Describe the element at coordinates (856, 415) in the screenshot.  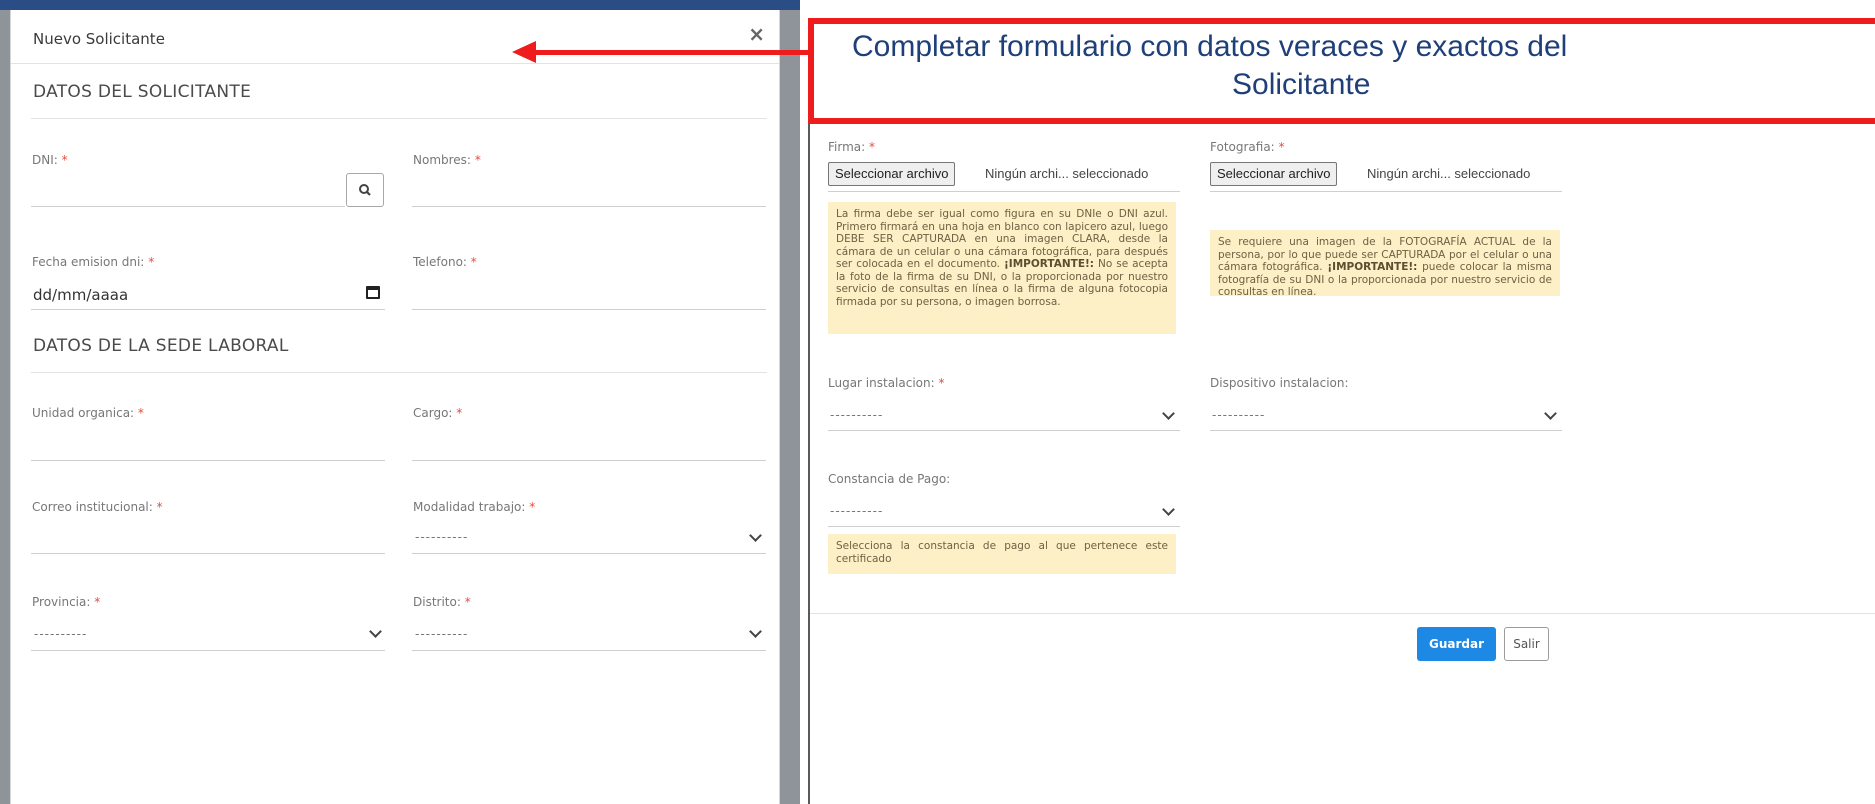
I see `lugar-instalacion-select: ----------` at that location.